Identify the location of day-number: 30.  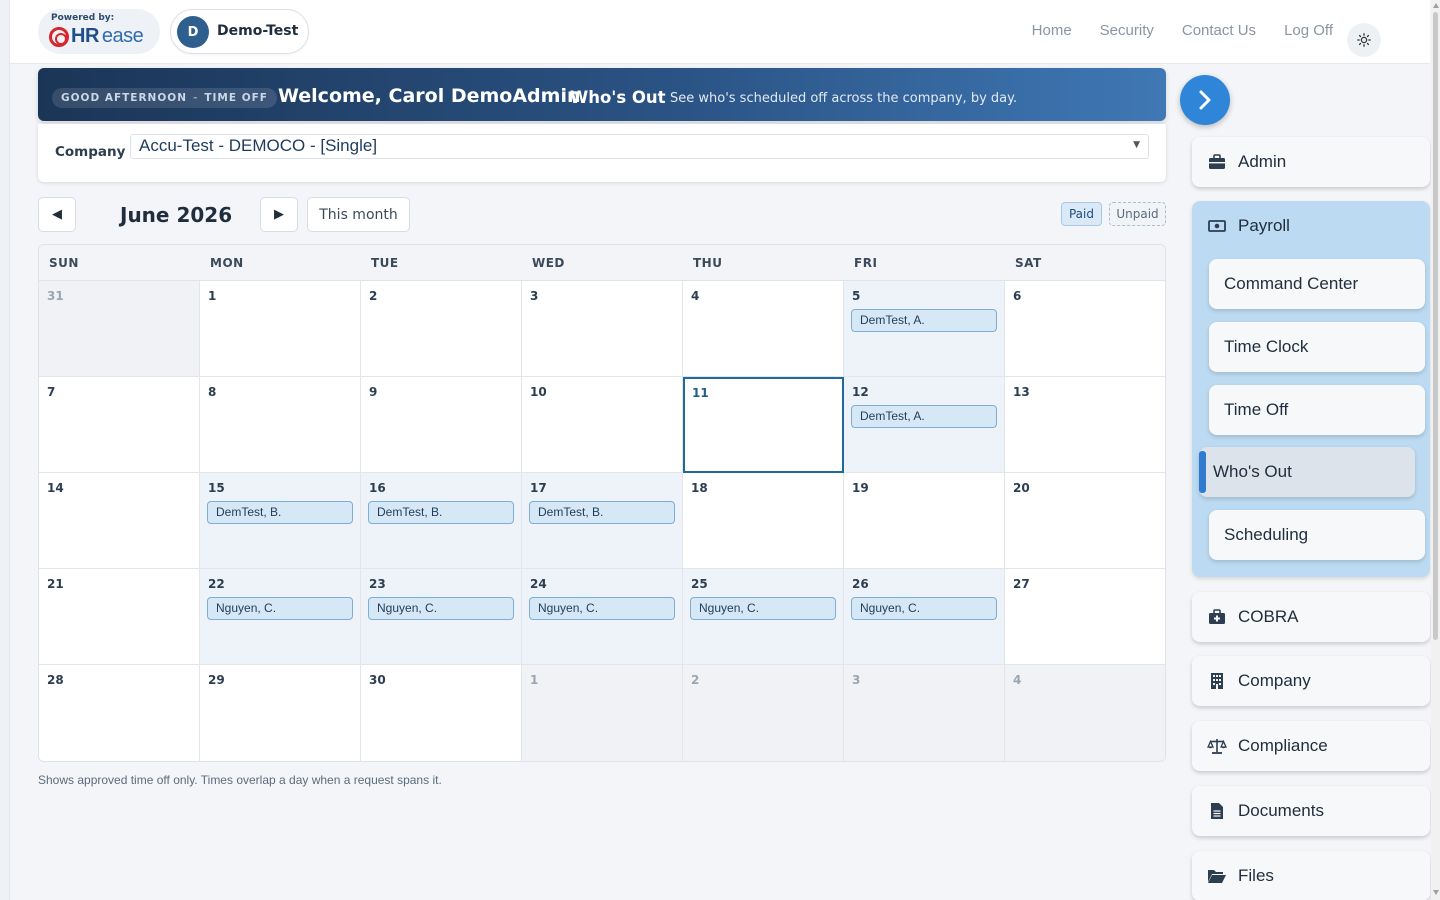
(377, 680).